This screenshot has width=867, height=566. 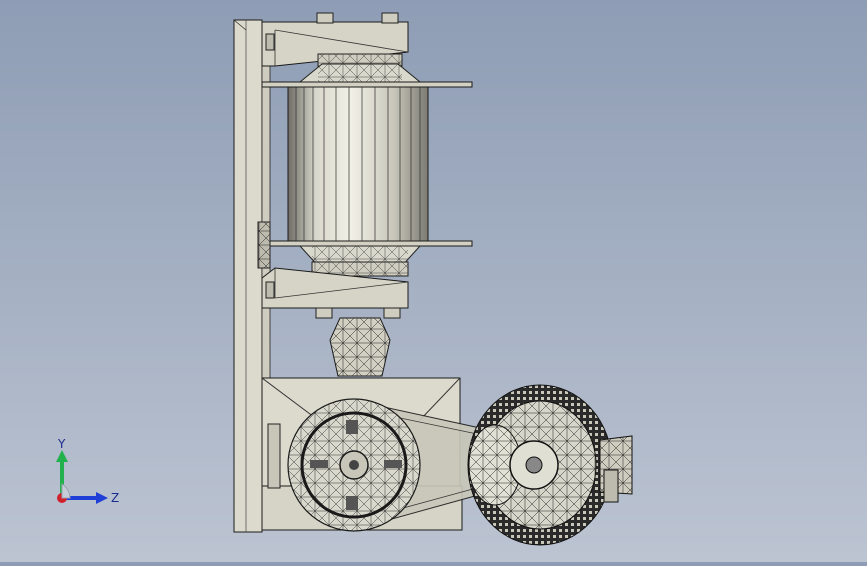 What do you see at coordinates (61, 444) in the screenshot?
I see `y-axis-label: Y` at bounding box center [61, 444].